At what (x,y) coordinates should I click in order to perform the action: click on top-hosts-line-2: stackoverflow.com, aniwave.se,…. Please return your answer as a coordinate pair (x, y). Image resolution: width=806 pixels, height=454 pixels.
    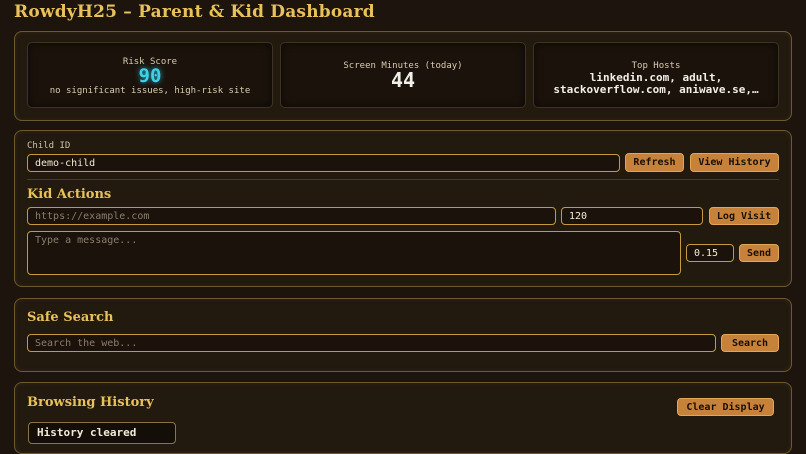
    Looking at the image, I should click on (656, 89).